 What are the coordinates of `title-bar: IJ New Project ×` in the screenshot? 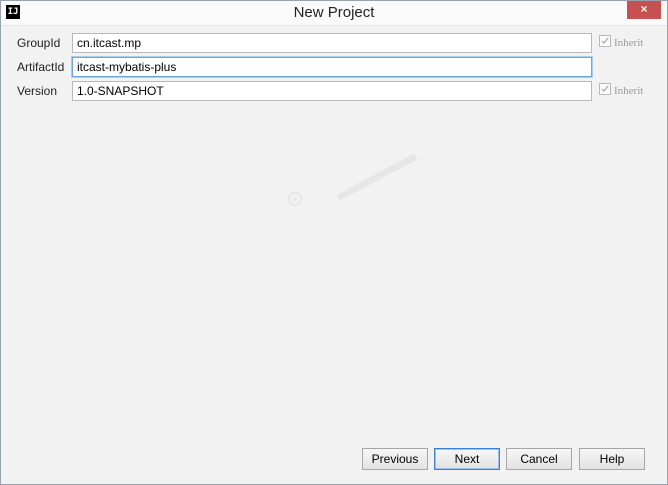 It's located at (334, 13).